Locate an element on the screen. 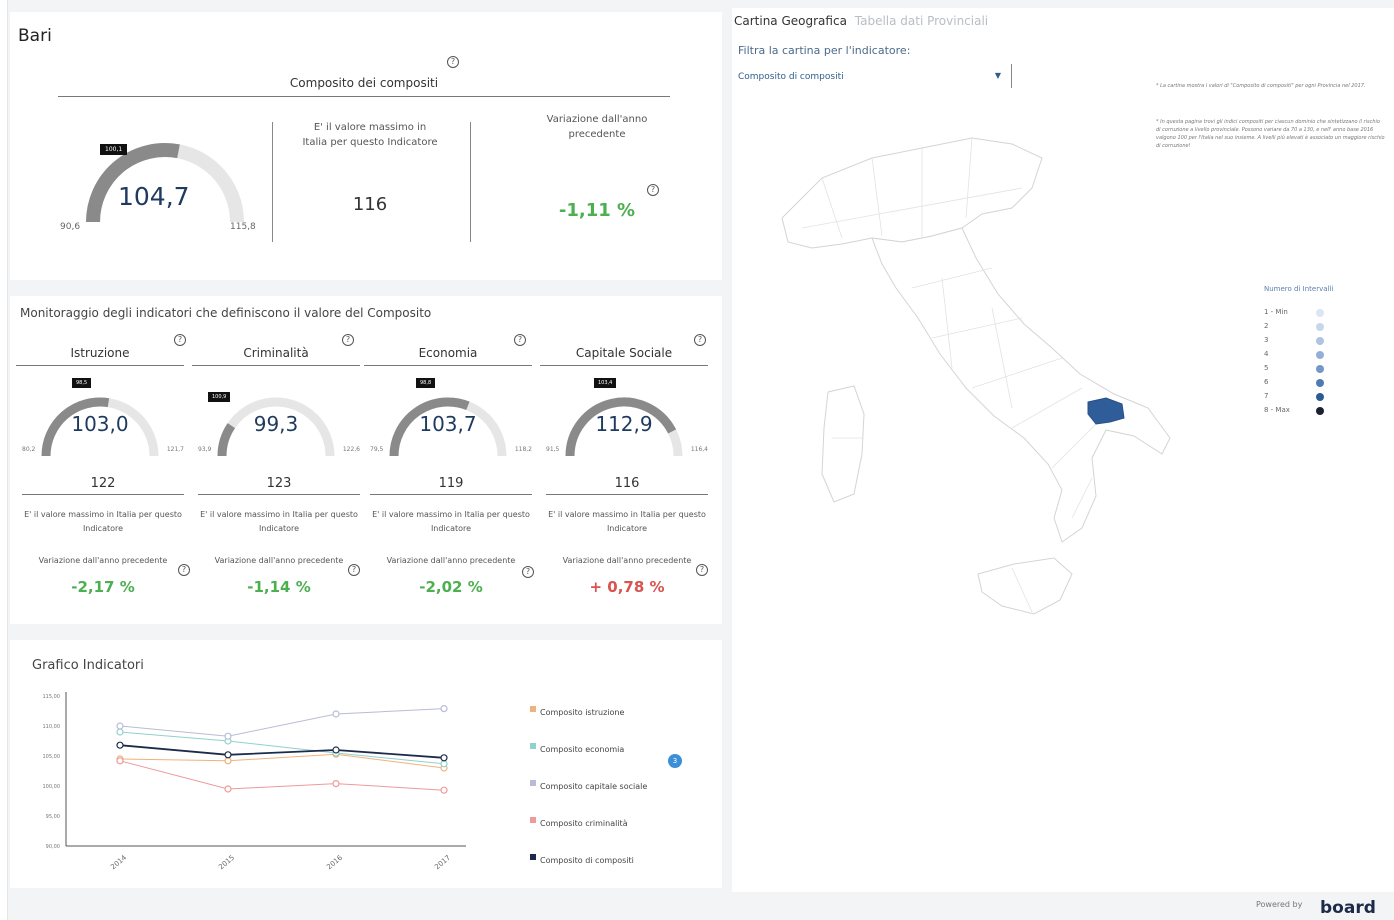 The height and width of the screenshot is (920, 1394). gauge-value: 99,3 is located at coordinates (276, 424).